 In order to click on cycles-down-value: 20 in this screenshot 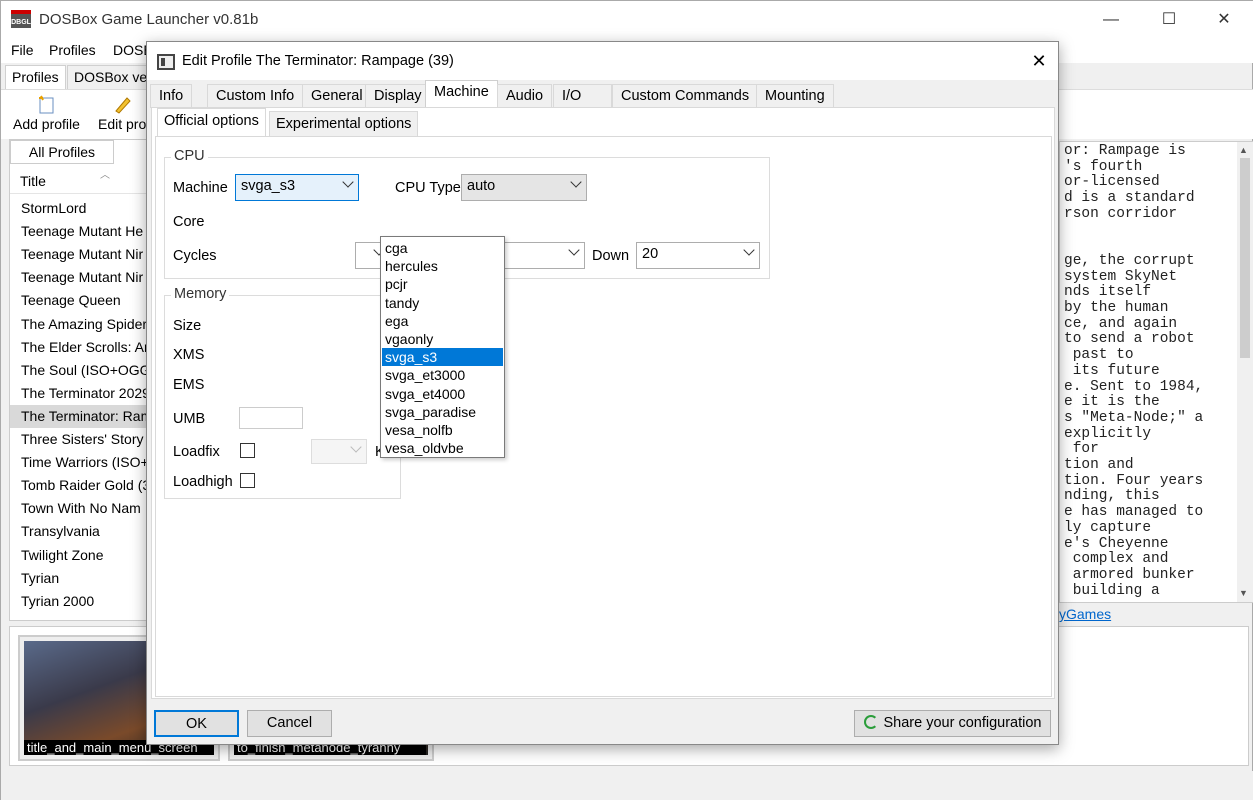, I will do `click(650, 254)`.